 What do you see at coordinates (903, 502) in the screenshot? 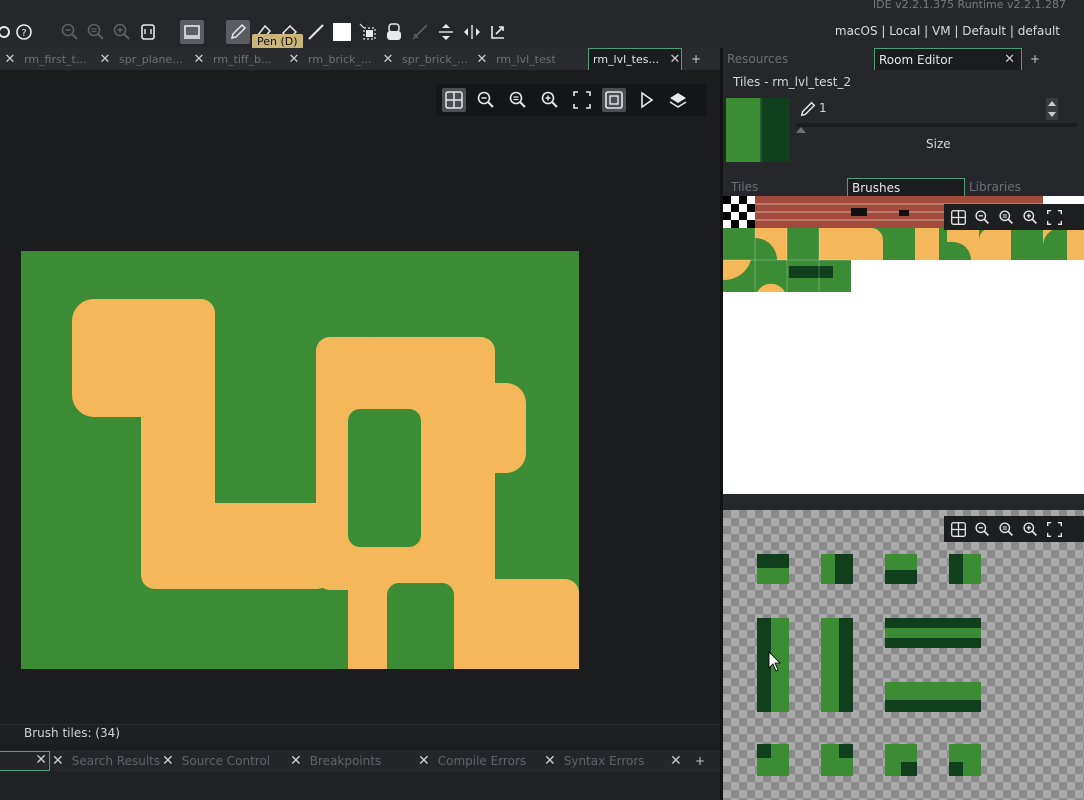
I see `panel-splitter` at bounding box center [903, 502].